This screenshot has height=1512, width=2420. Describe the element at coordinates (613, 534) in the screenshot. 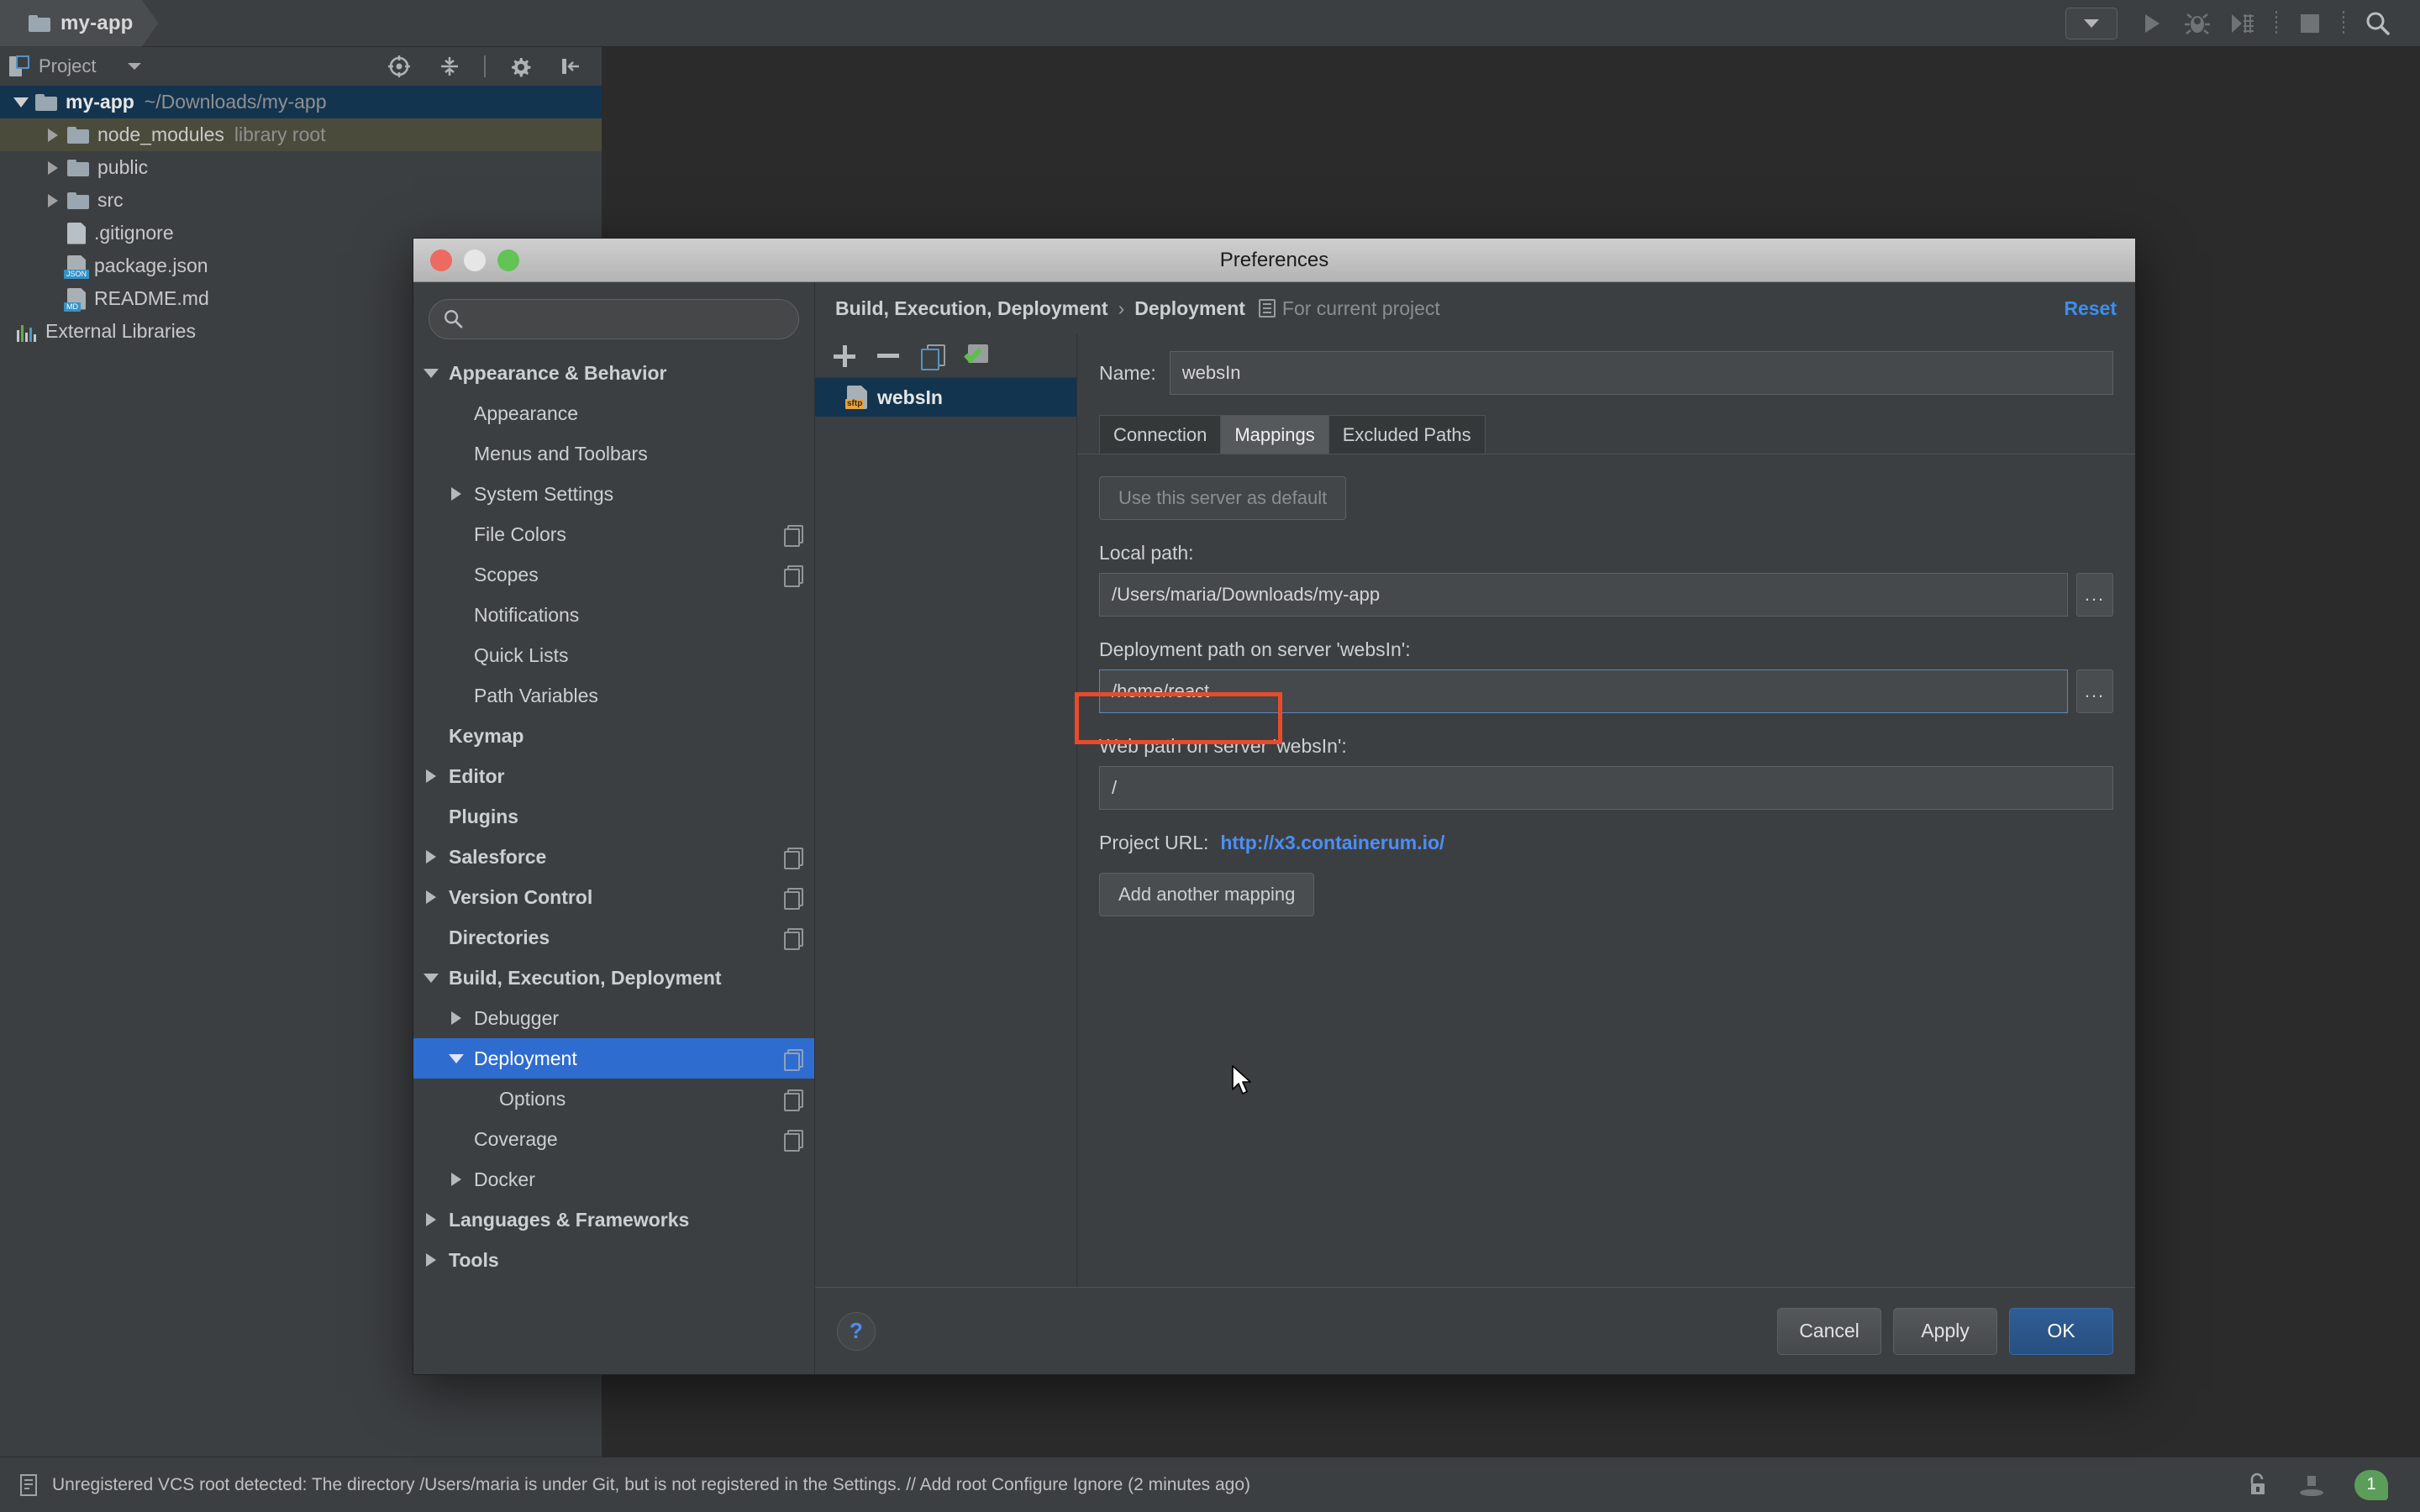

I see `settings-item-file-colors: File Colors` at that location.